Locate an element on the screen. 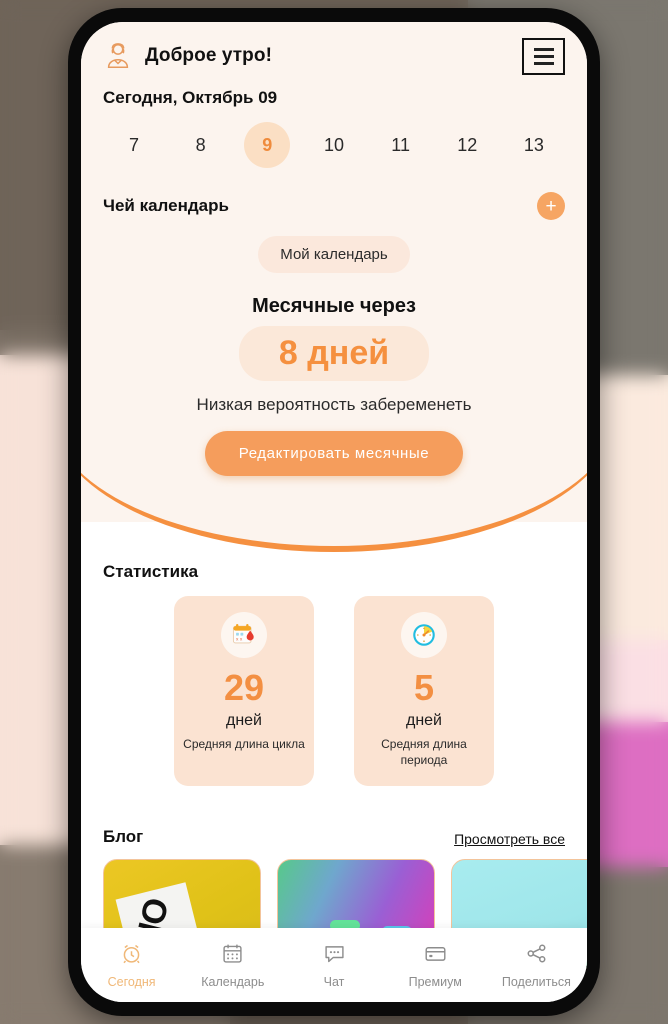 The height and width of the screenshot is (1024, 668). nav-item-today: Сегодня is located at coordinates (131, 965).